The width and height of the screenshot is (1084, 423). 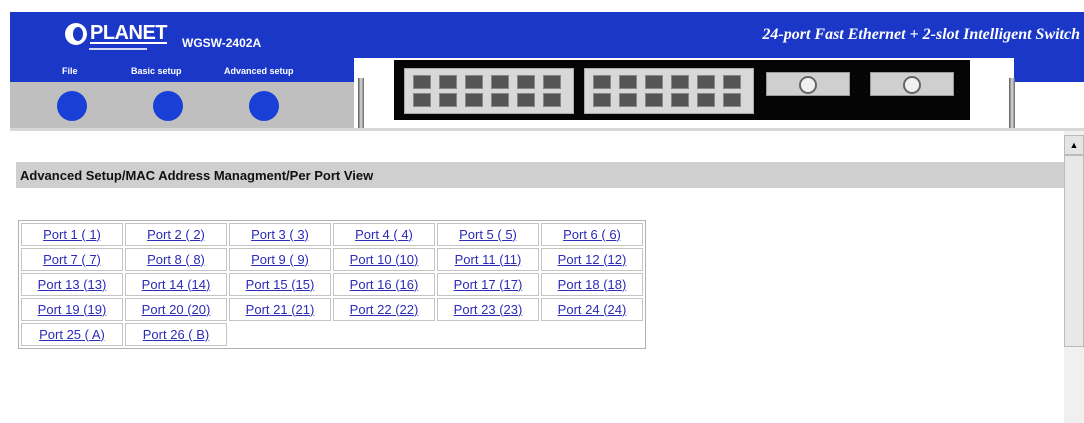 I want to click on port-link: Port 6 ( 6), so click(x=592, y=234).